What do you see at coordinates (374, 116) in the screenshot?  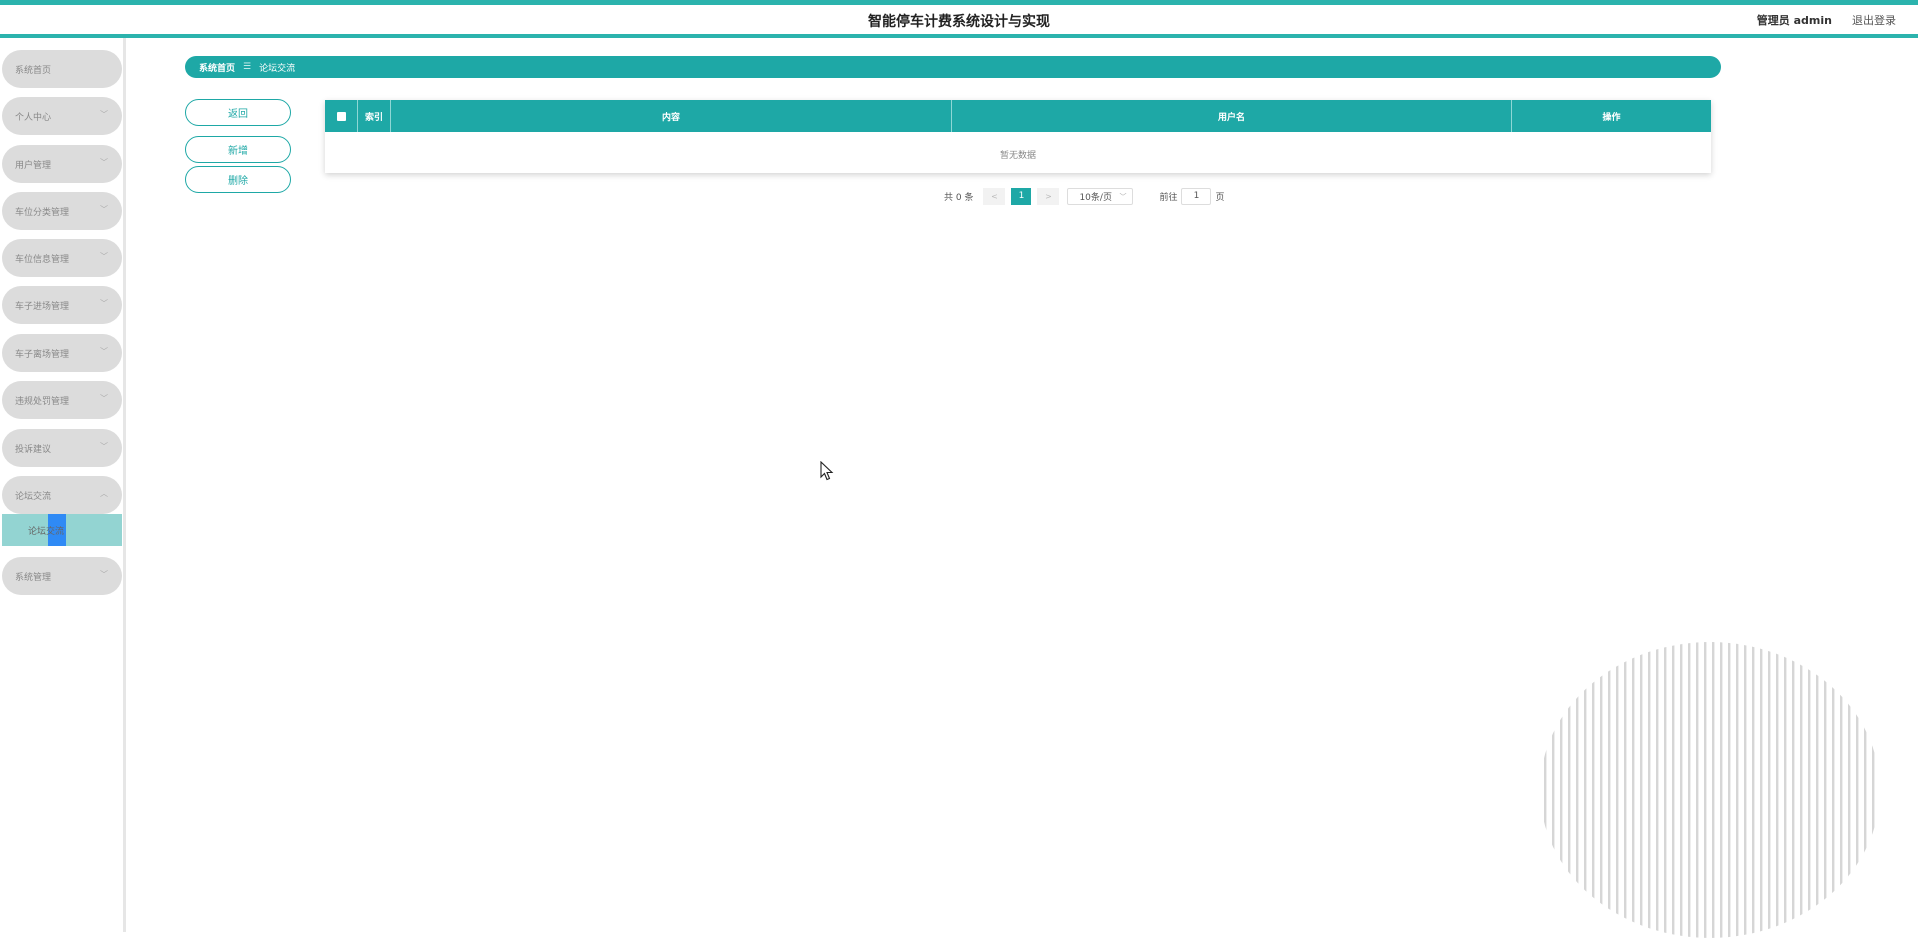 I see `column-header-index: 索引` at bounding box center [374, 116].